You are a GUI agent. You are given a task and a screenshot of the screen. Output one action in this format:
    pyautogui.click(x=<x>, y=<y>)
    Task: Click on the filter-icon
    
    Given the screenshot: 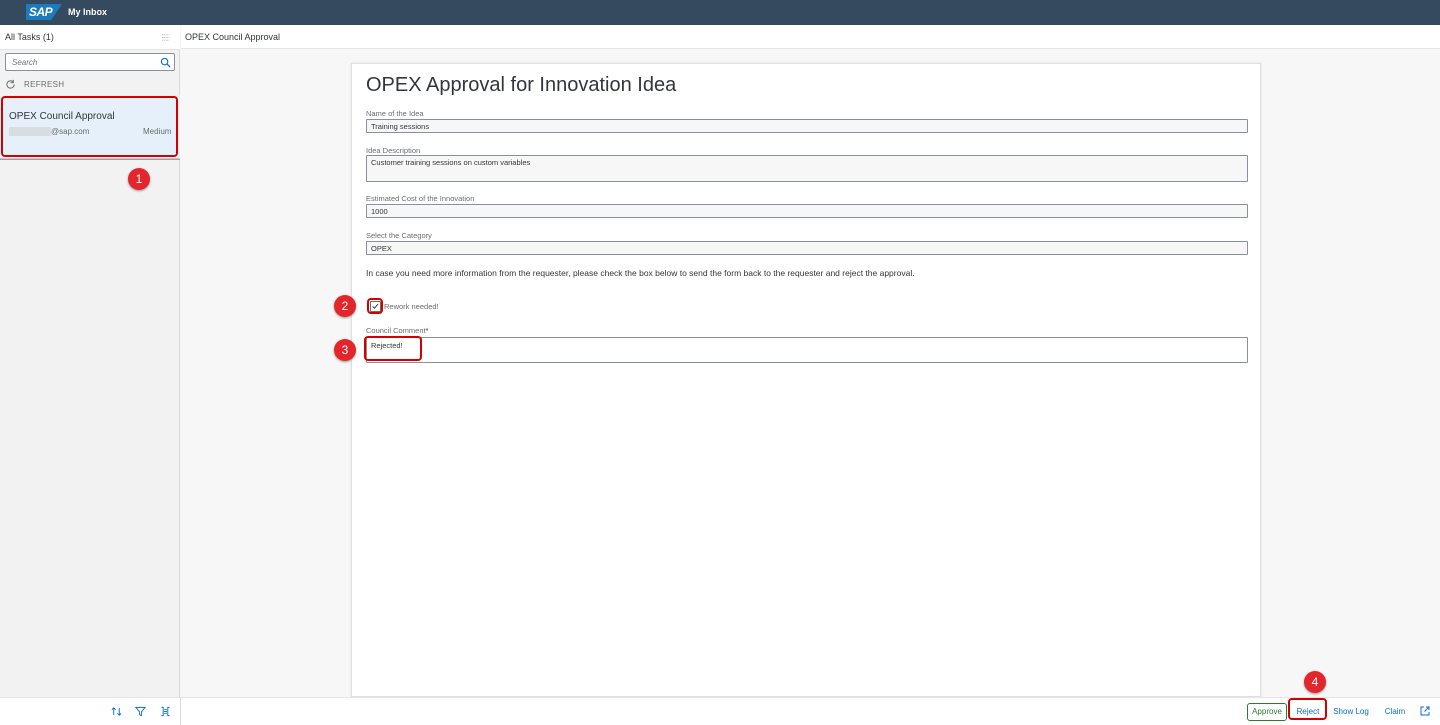 What is the action you would take?
    pyautogui.click(x=140, y=711)
    